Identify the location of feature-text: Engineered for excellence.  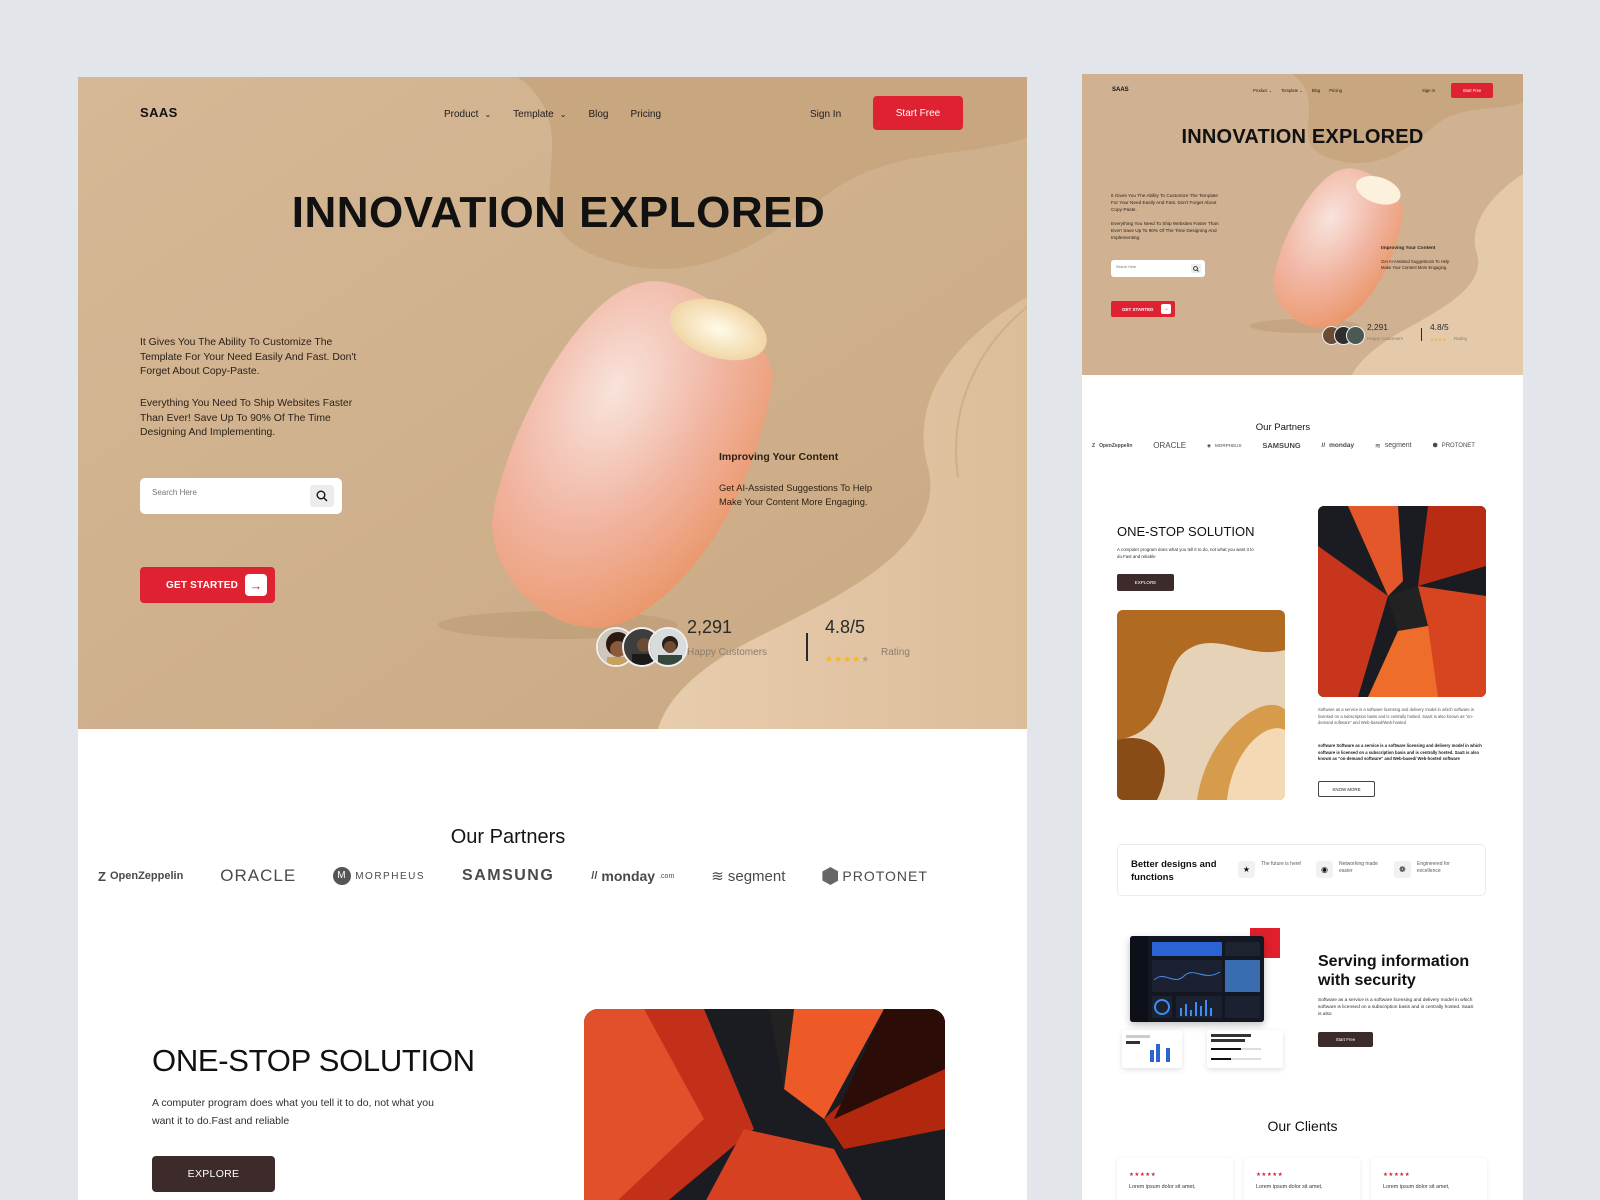
(1433, 868).